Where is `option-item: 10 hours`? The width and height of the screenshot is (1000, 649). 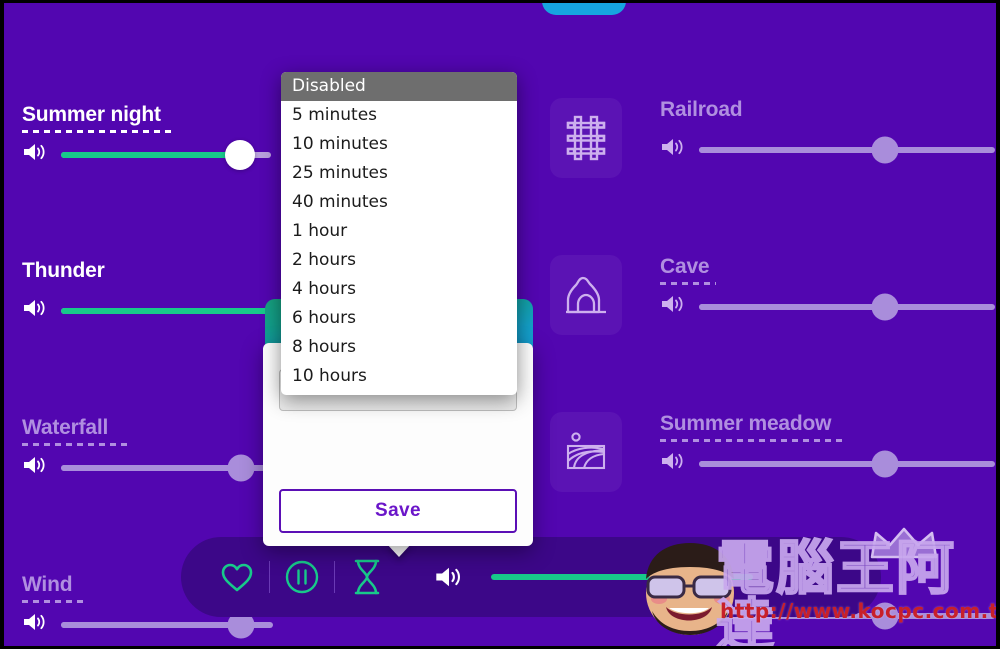
option-item: 10 hours is located at coordinates (399, 376).